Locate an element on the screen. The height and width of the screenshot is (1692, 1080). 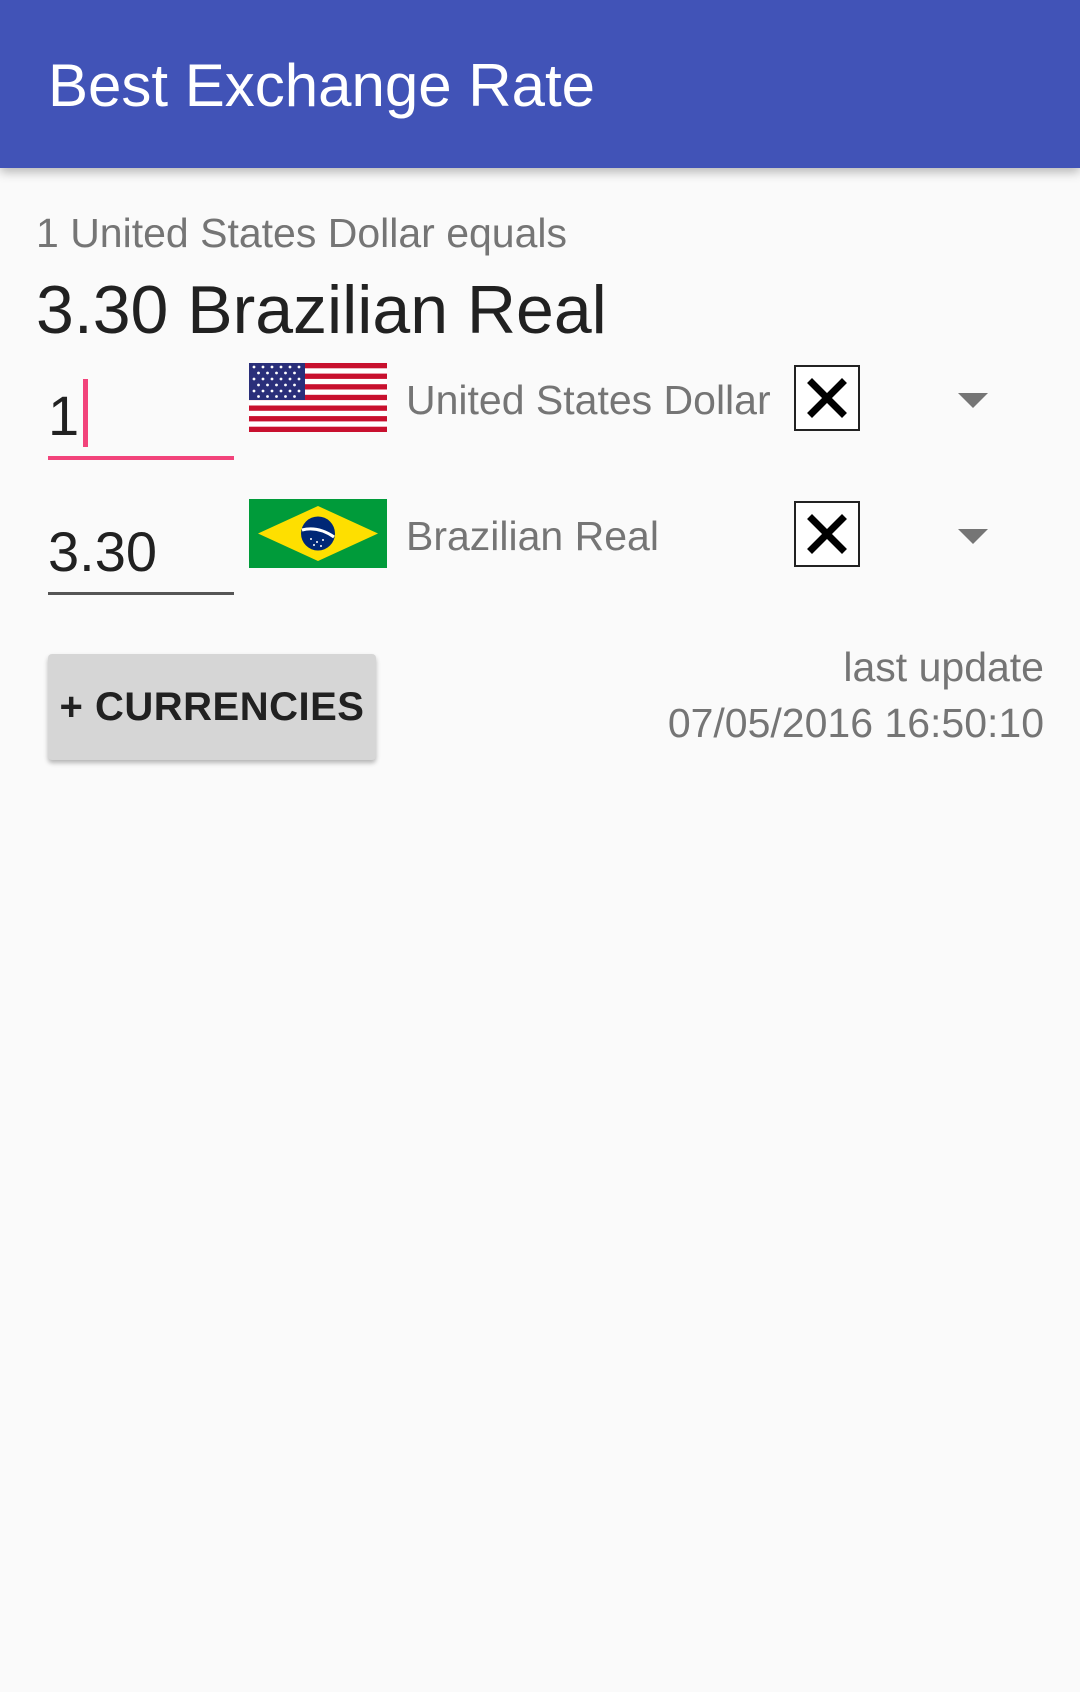
us-flag-icon is located at coordinates (318, 397).